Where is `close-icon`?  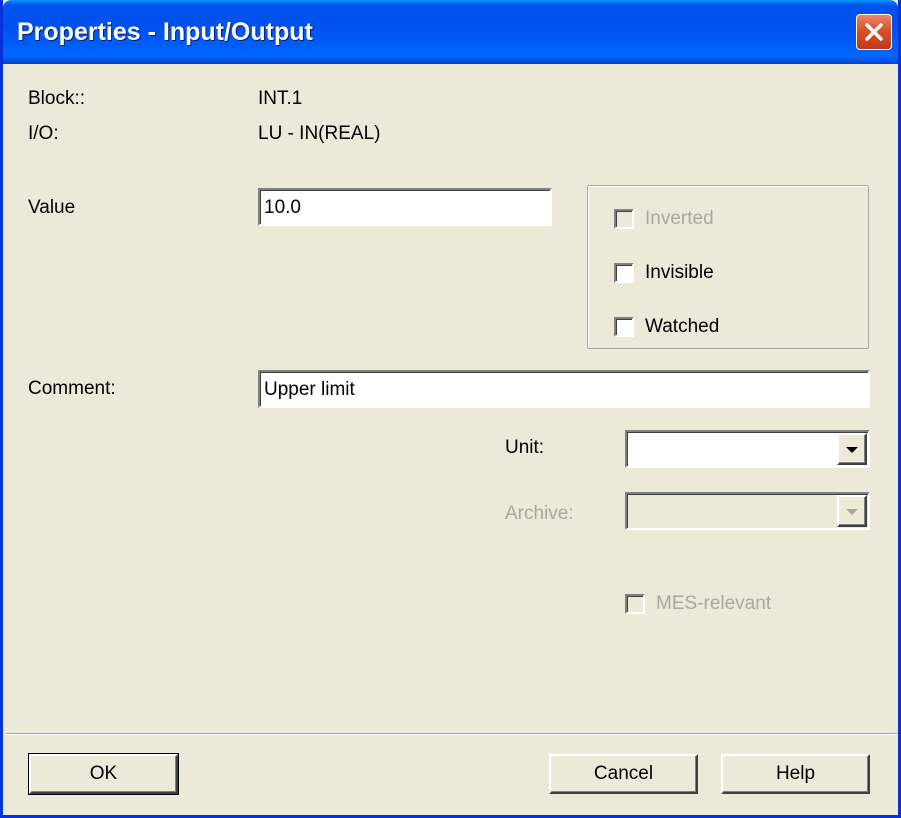 close-icon is located at coordinates (874, 32).